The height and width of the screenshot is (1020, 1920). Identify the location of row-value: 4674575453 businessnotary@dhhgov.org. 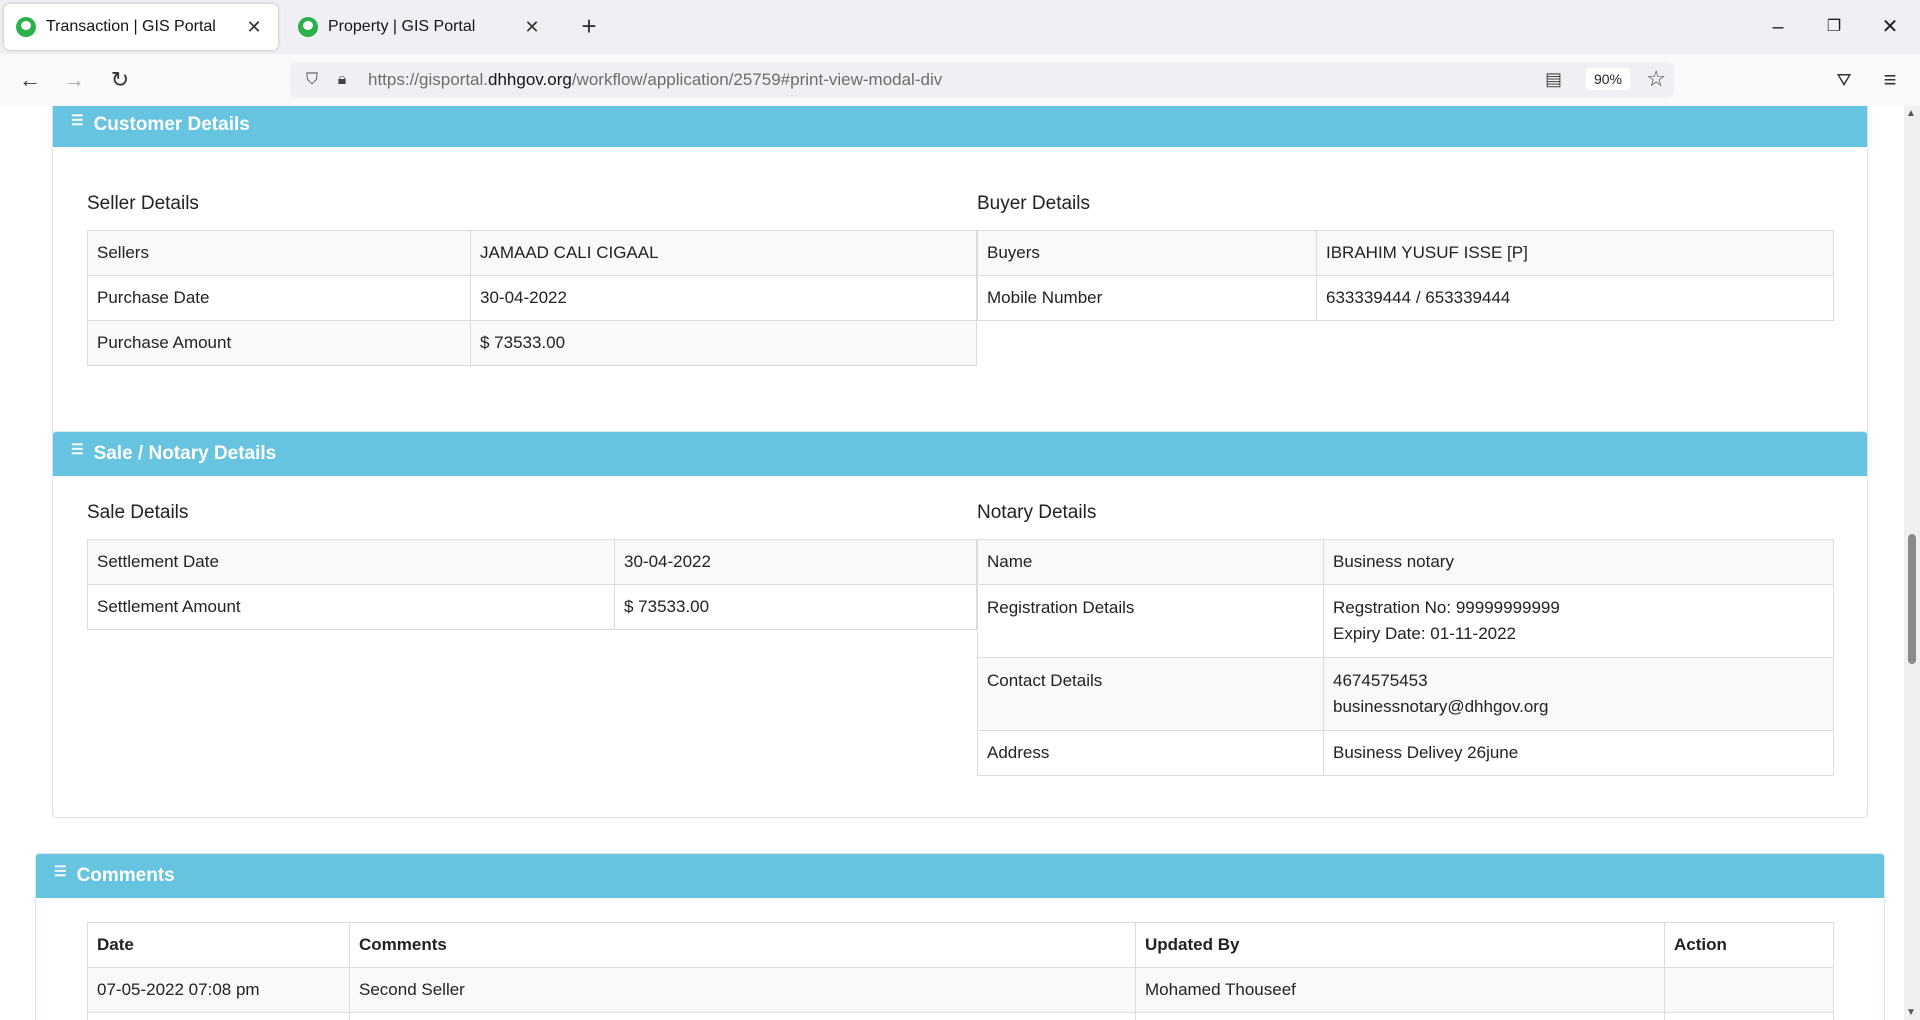
(1578, 694).